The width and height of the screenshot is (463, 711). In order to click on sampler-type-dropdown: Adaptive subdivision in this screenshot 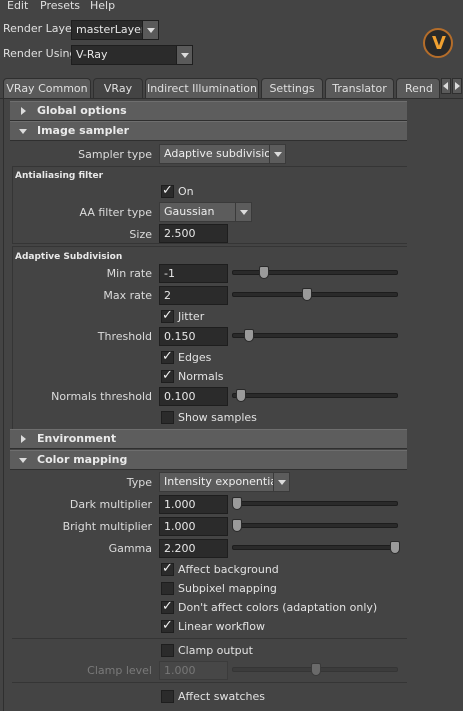, I will do `click(222, 154)`.